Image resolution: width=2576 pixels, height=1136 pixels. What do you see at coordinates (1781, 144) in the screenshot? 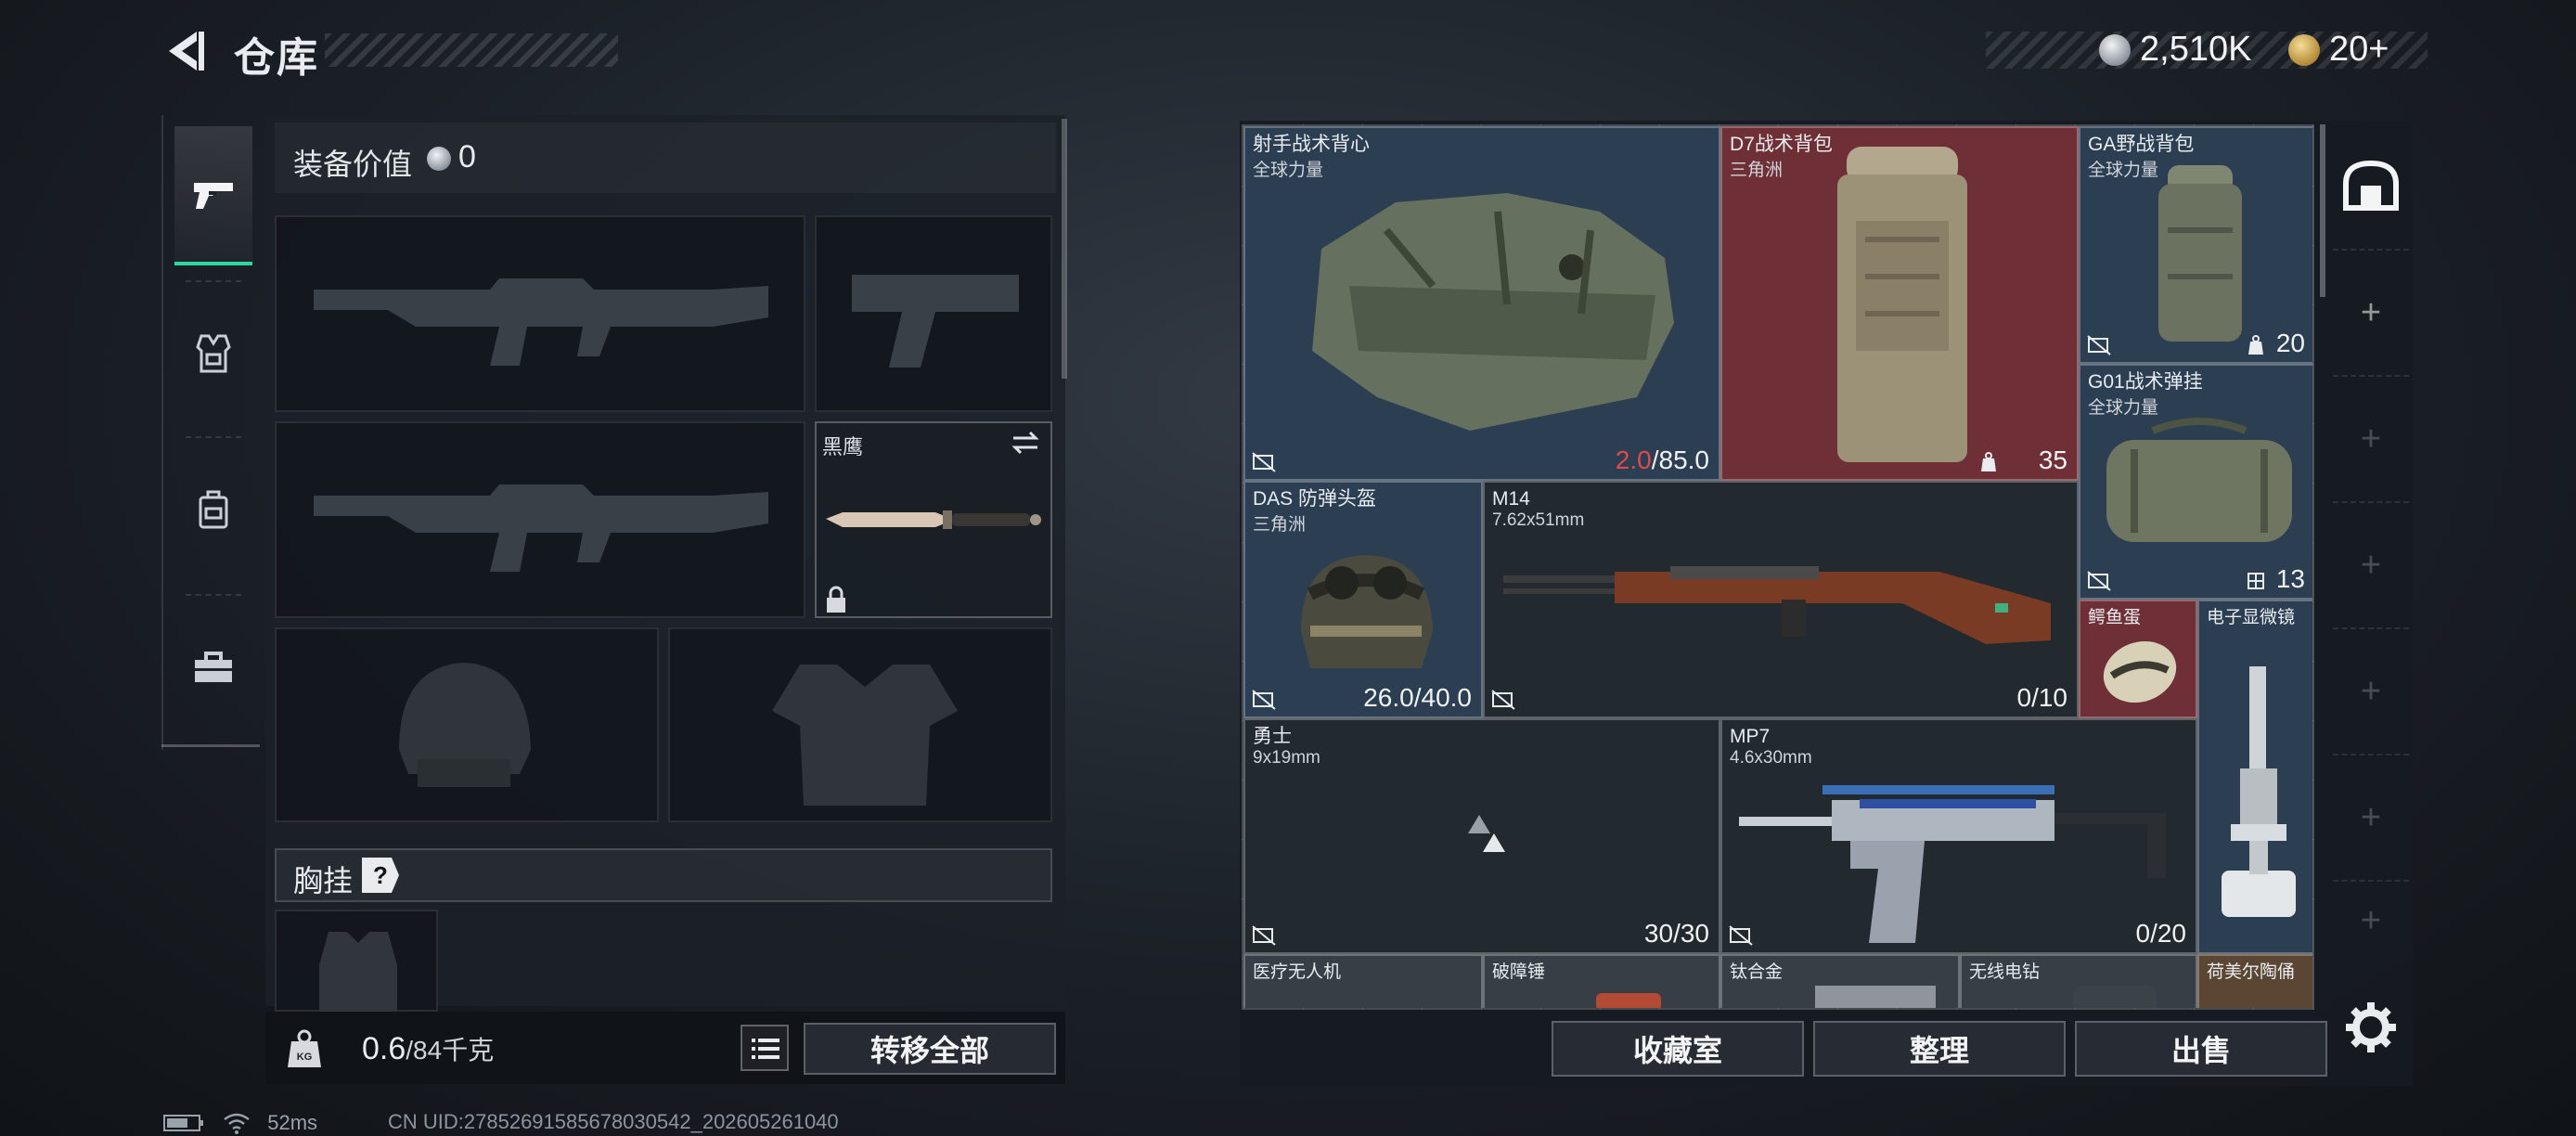
I see `item-name: D7战术背包` at bounding box center [1781, 144].